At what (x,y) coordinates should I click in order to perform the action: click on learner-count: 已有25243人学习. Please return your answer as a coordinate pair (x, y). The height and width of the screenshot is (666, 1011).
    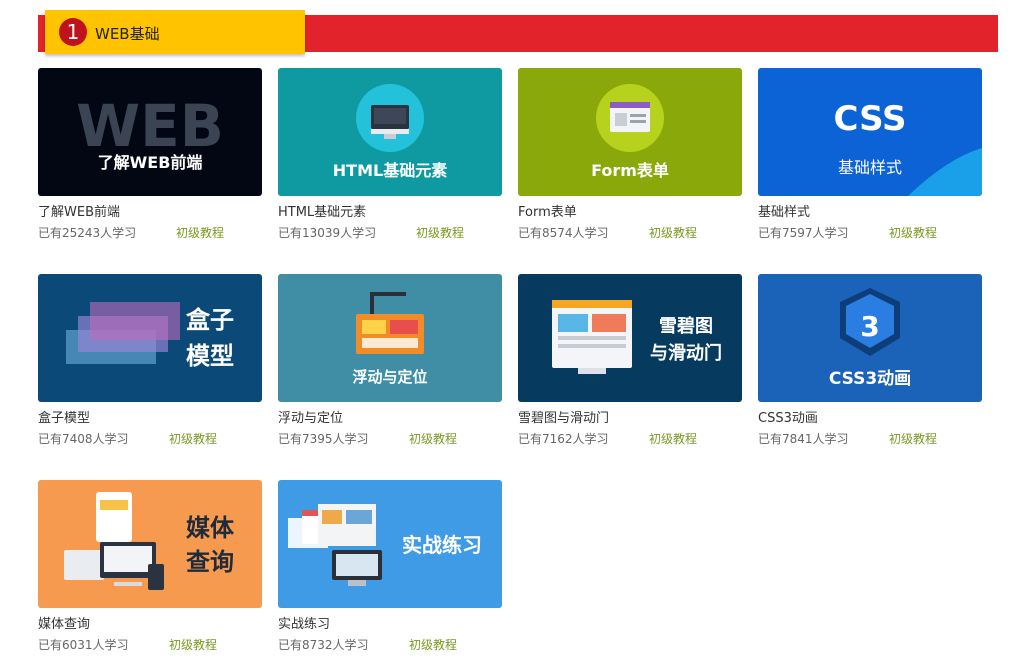
    Looking at the image, I should click on (87, 233).